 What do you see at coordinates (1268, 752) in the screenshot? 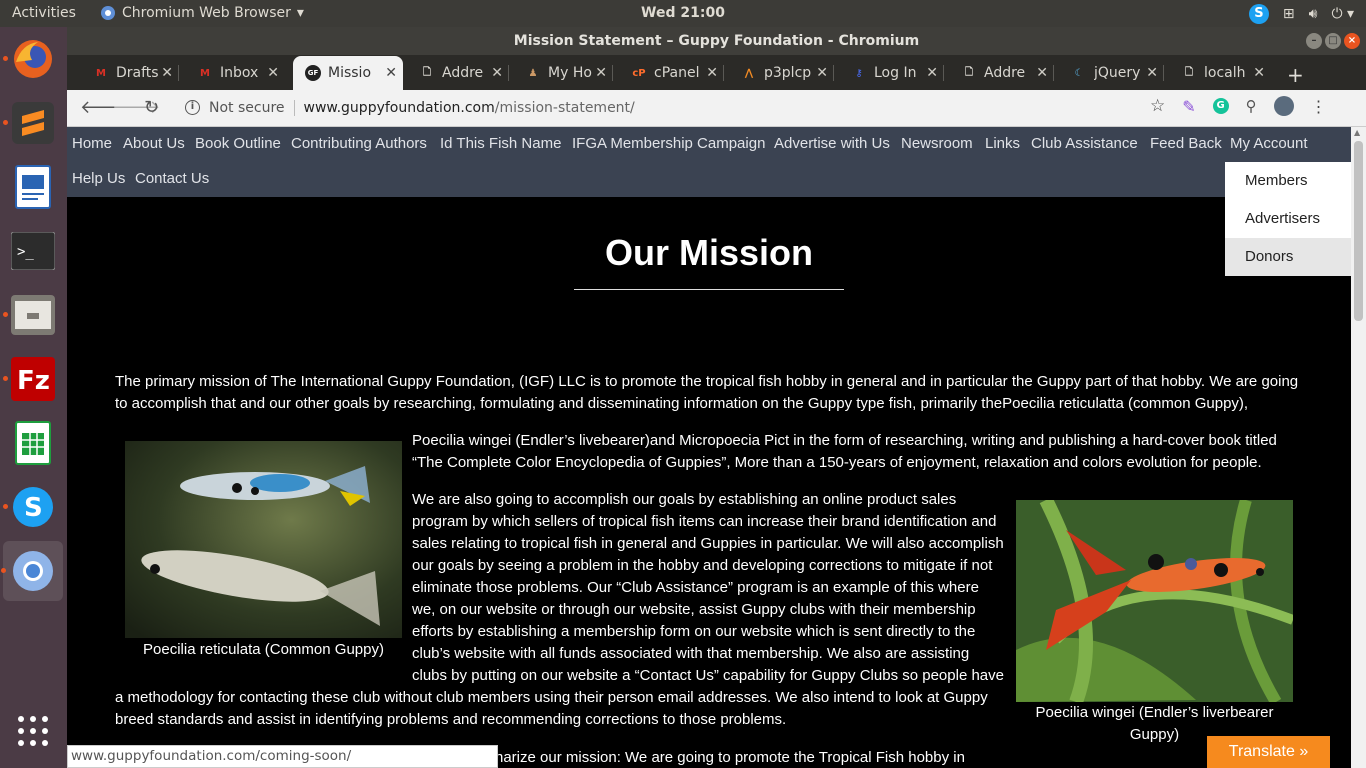
I see `translate-button: Translate »` at bounding box center [1268, 752].